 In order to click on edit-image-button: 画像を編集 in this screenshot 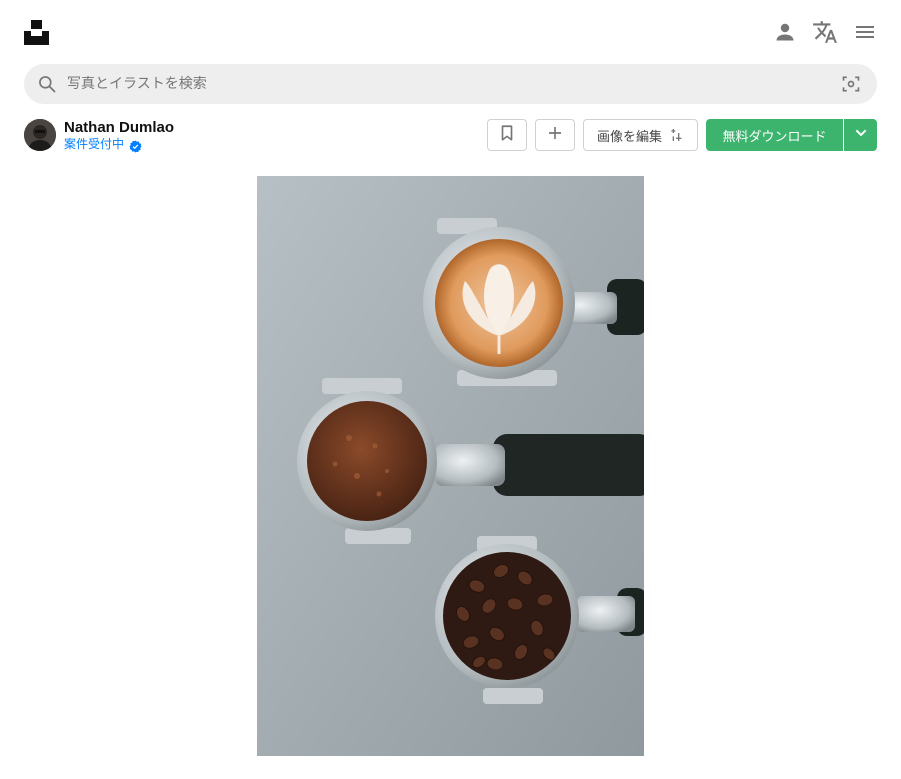, I will do `click(640, 135)`.